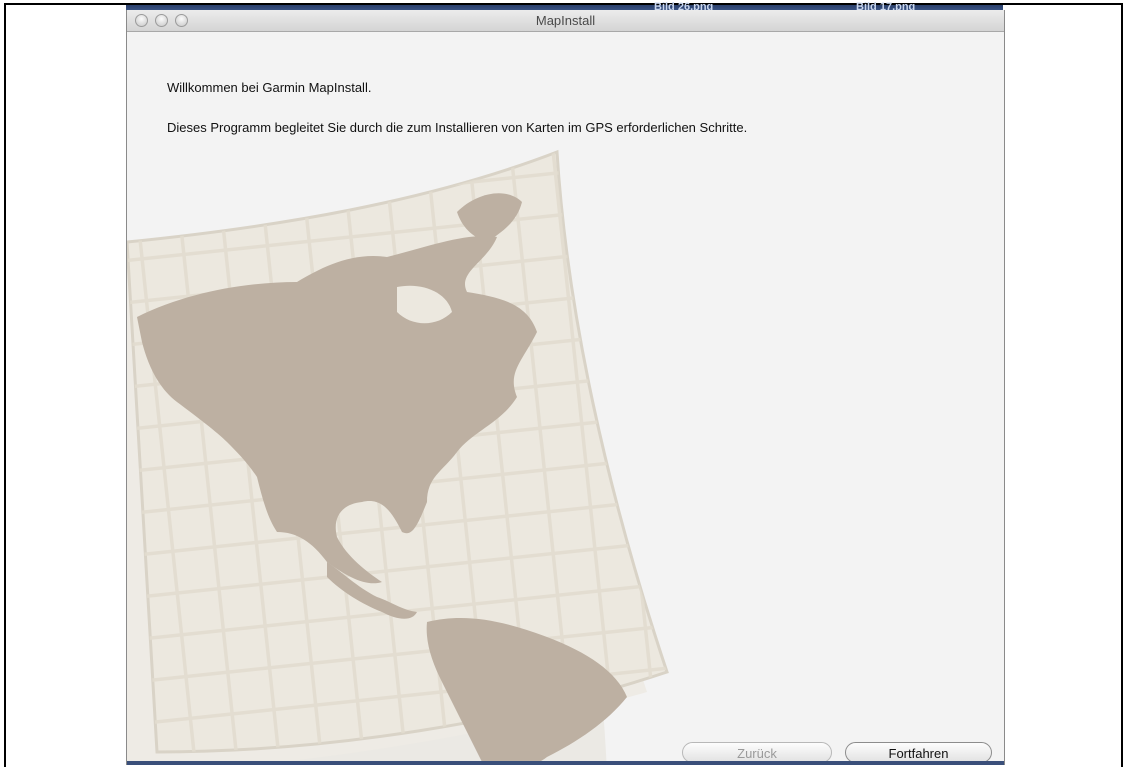  What do you see at coordinates (757, 752) in the screenshot?
I see `back-button: Zurück` at bounding box center [757, 752].